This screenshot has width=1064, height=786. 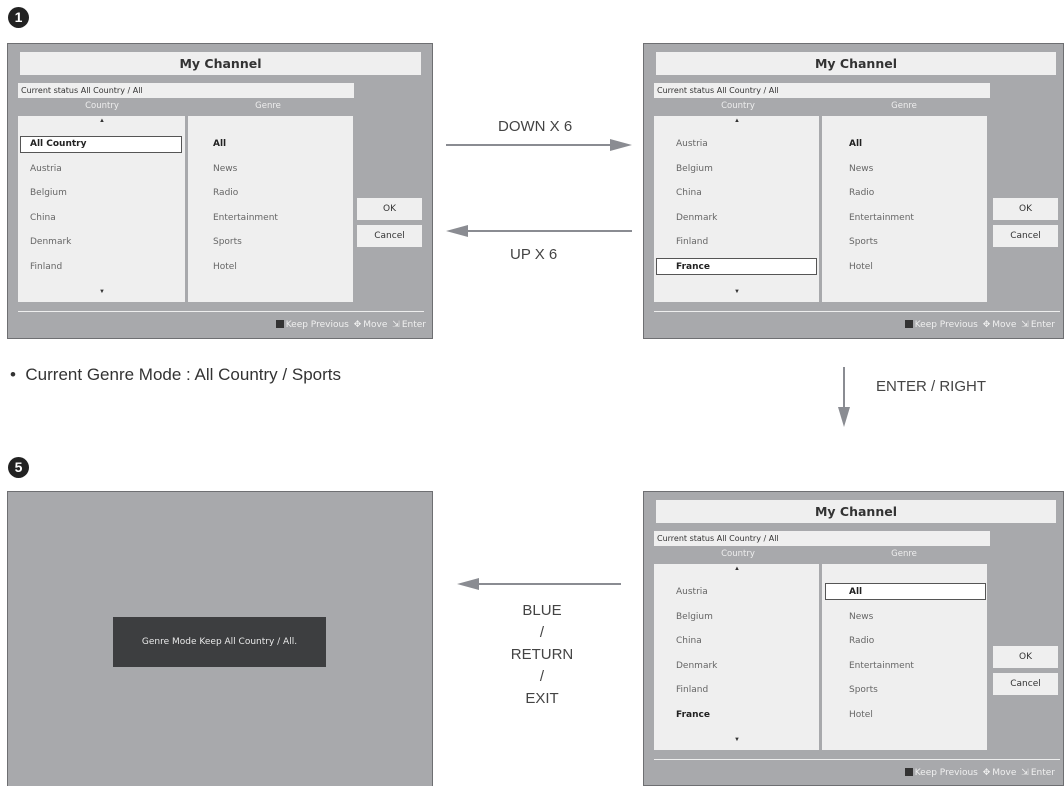 What do you see at coordinates (18, 17) in the screenshot?
I see `step-number-badge: 1` at bounding box center [18, 17].